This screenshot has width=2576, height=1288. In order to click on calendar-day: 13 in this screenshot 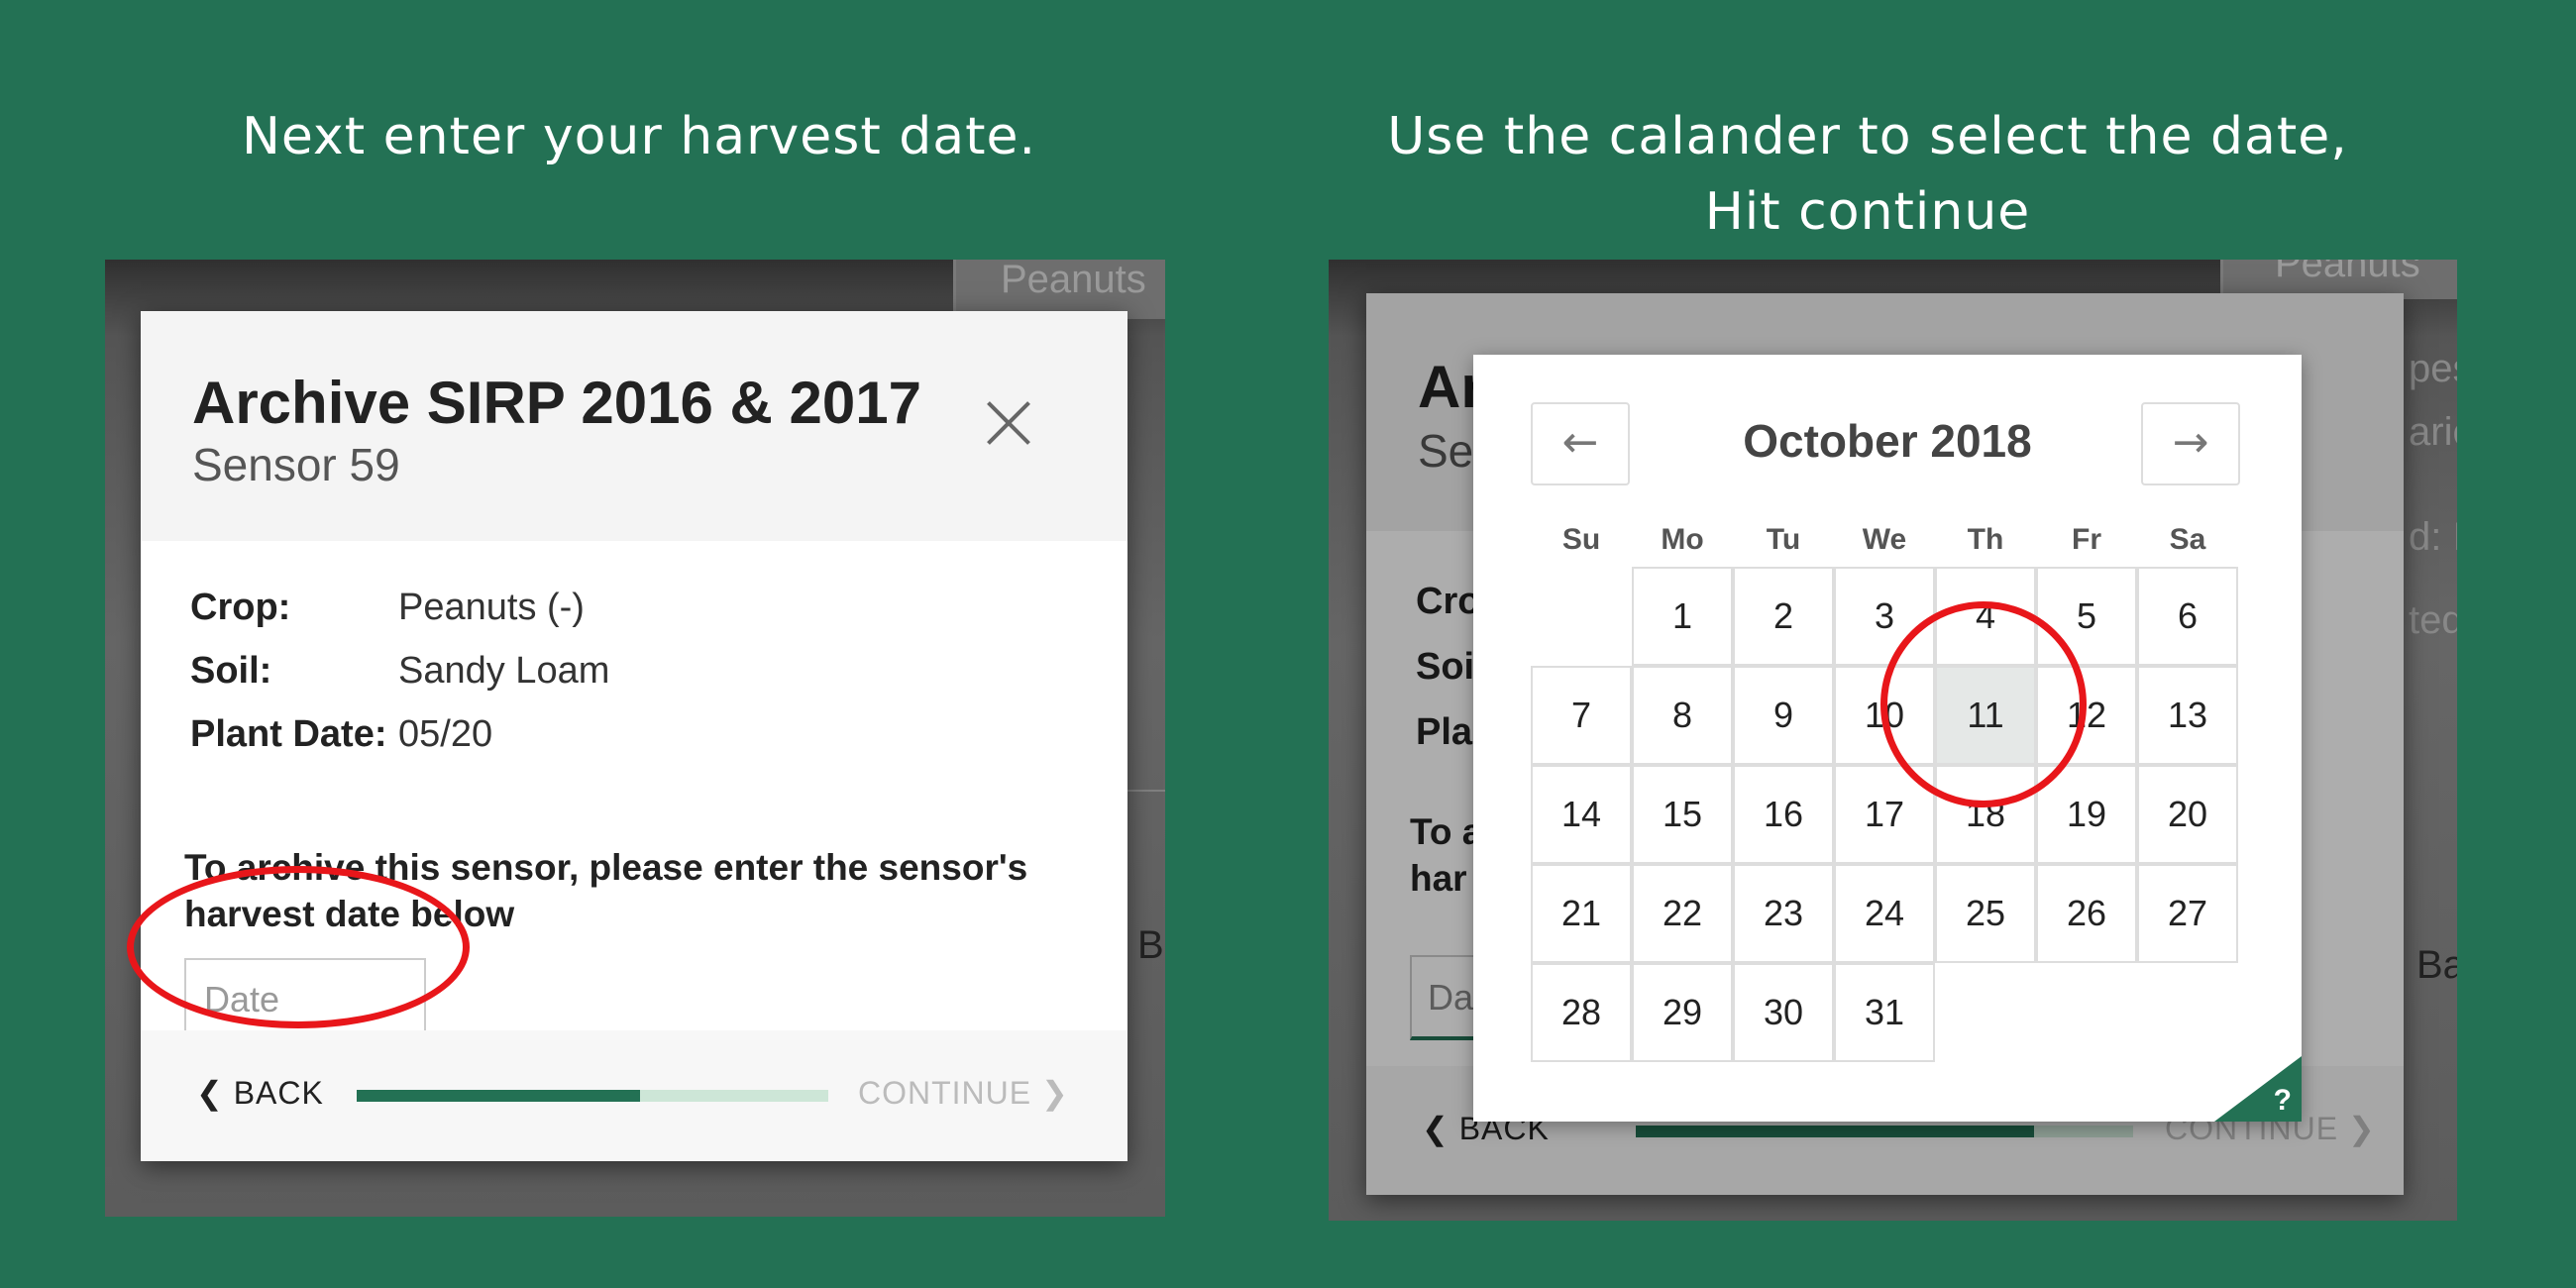, I will do `click(2187, 716)`.